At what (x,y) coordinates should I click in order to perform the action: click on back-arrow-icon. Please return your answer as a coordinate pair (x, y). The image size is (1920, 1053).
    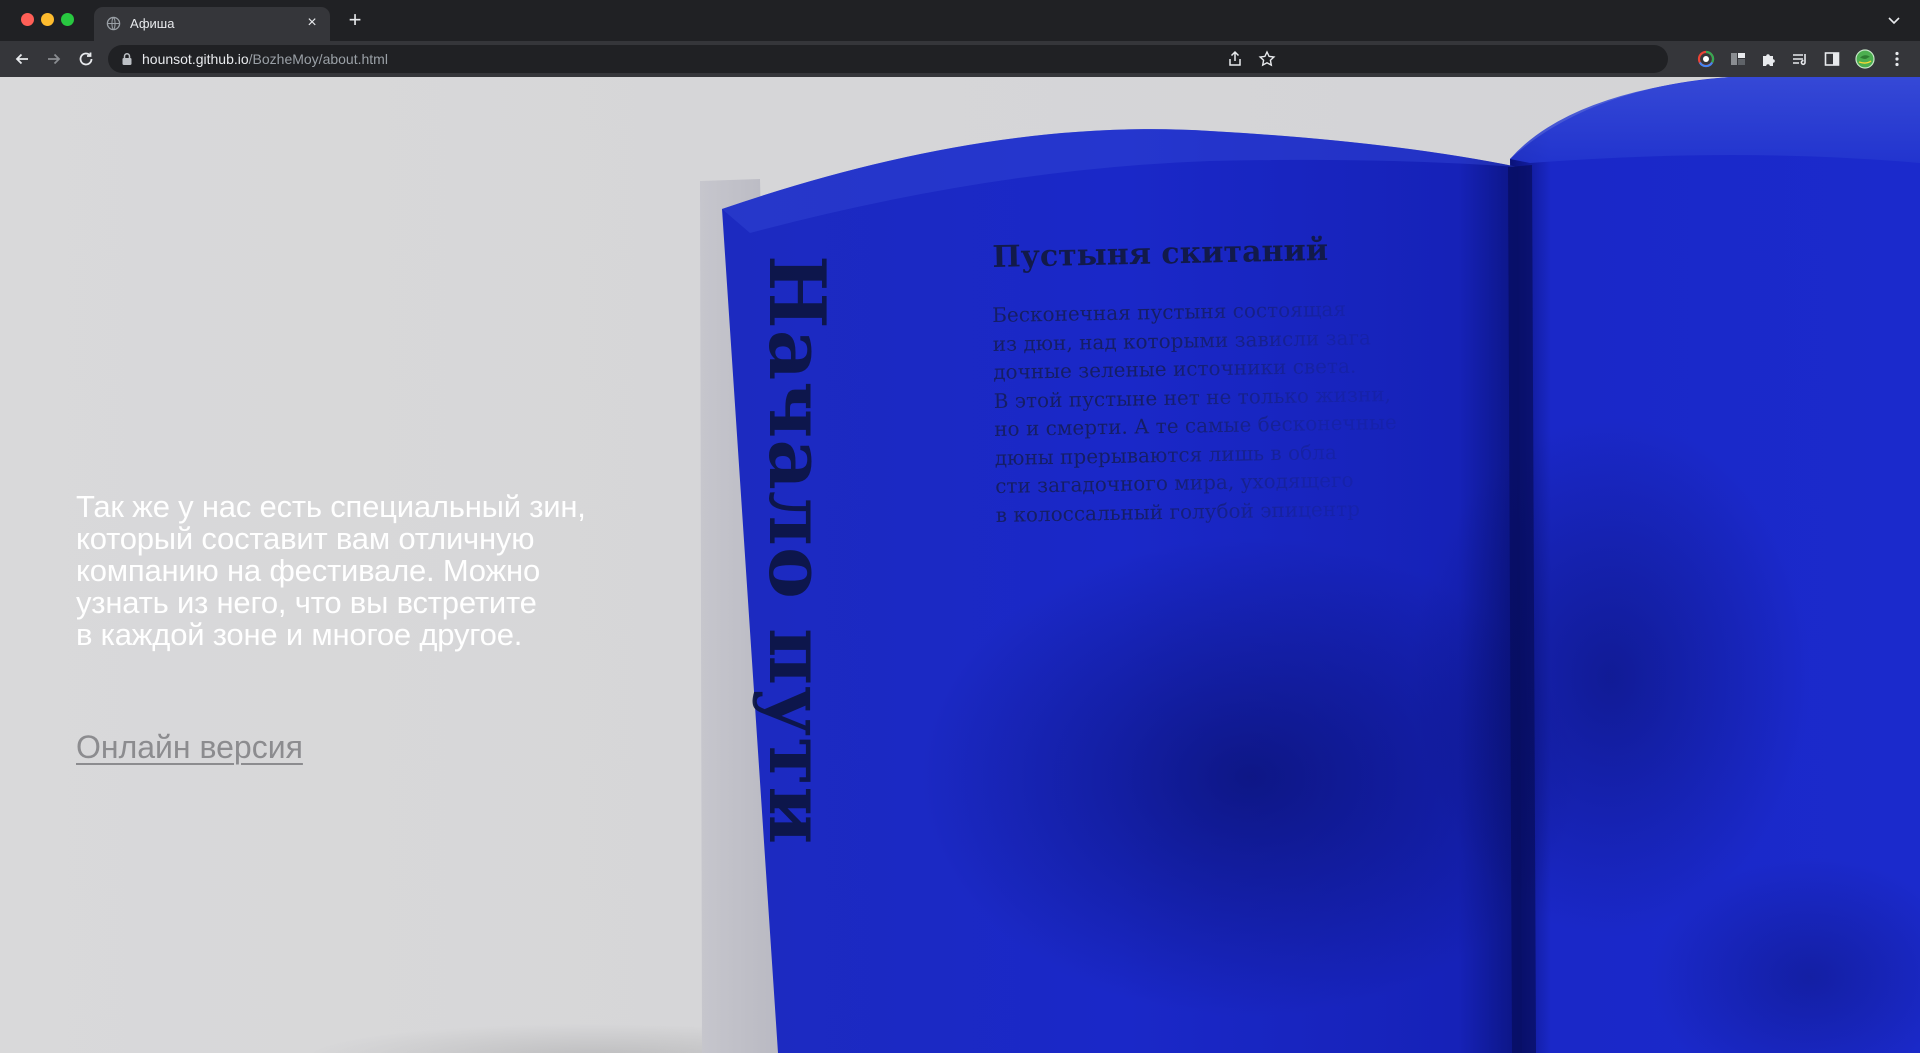
    Looking at the image, I should click on (22, 59).